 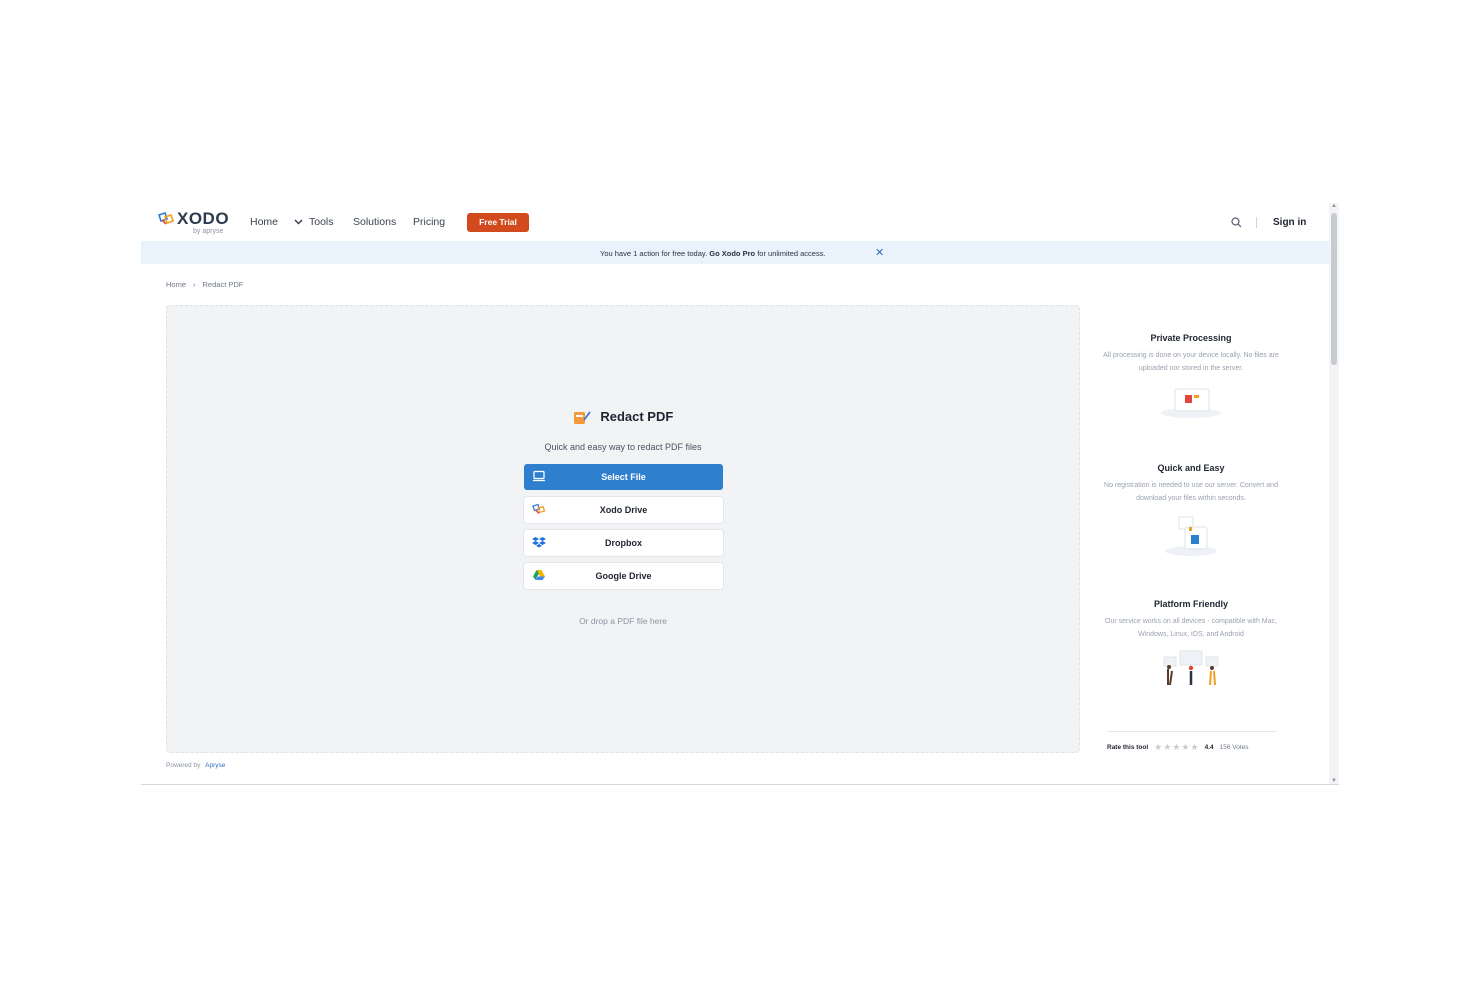 I want to click on feature-title: Private Processing, so click(x=1191, y=338).